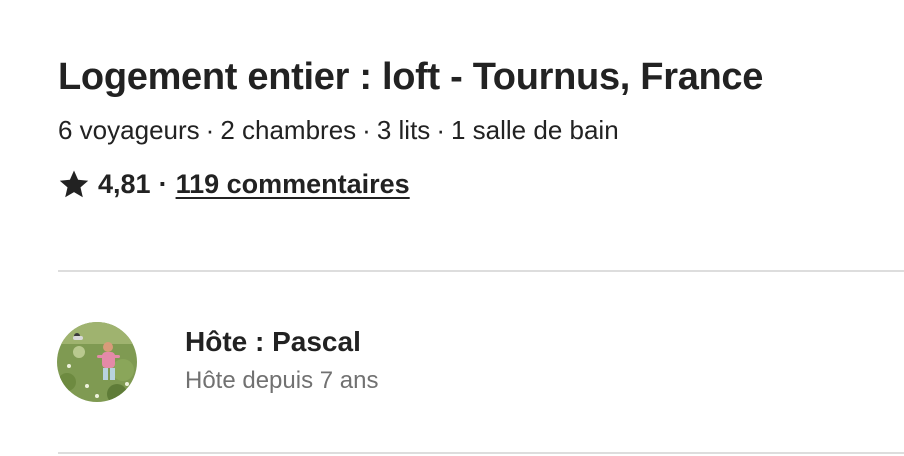 The height and width of the screenshot is (456, 904). I want to click on bedrooms-count: 2 chambres, so click(288, 130).